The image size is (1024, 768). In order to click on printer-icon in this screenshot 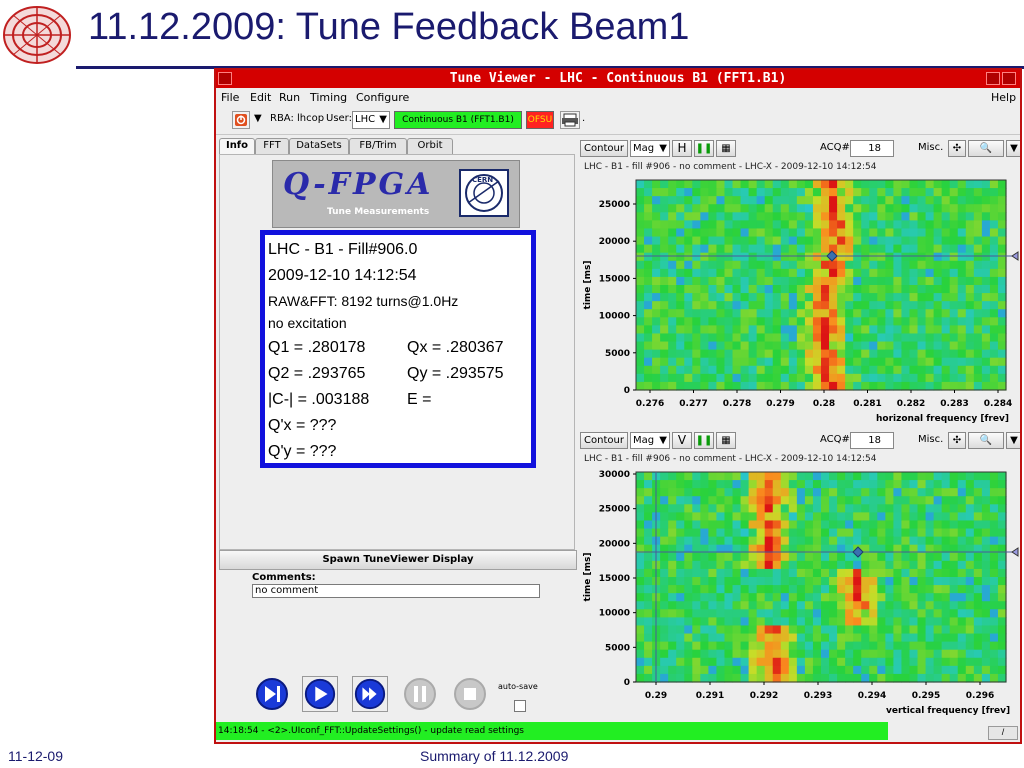, I will do `click(570, 120)`.